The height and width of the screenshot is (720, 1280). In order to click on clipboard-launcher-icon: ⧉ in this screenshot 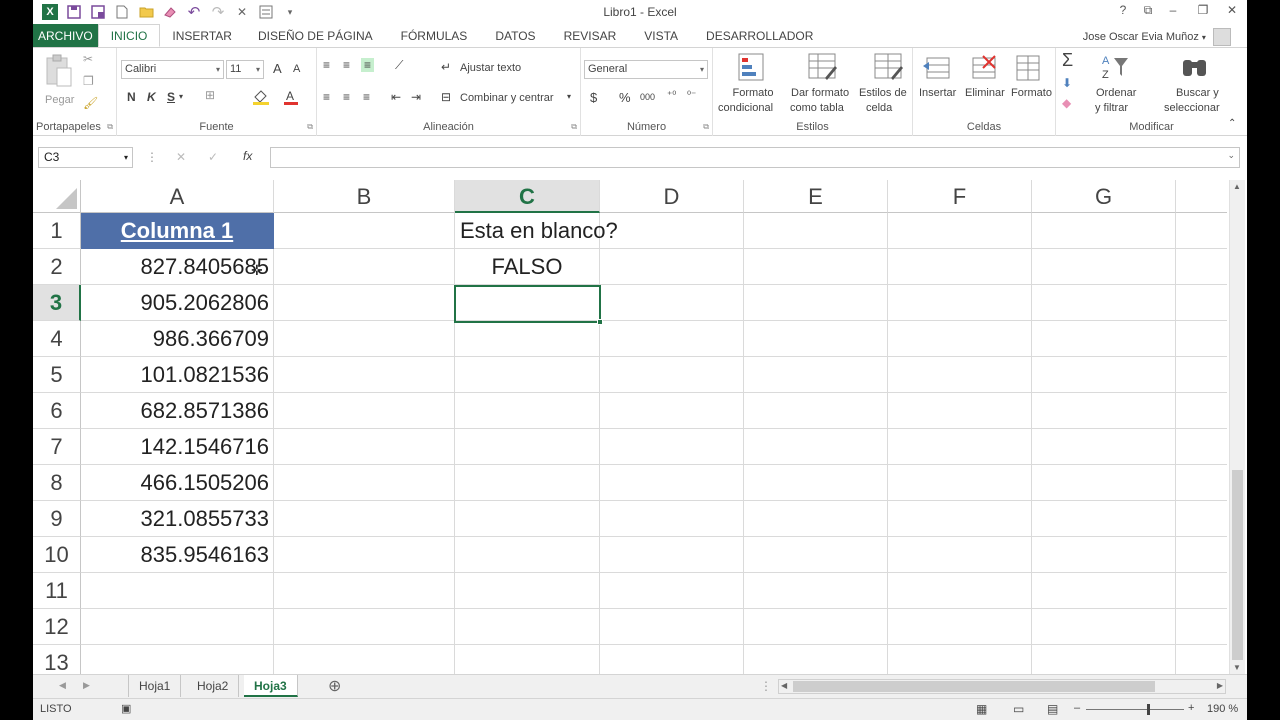, I will do `click(110, 127)`.